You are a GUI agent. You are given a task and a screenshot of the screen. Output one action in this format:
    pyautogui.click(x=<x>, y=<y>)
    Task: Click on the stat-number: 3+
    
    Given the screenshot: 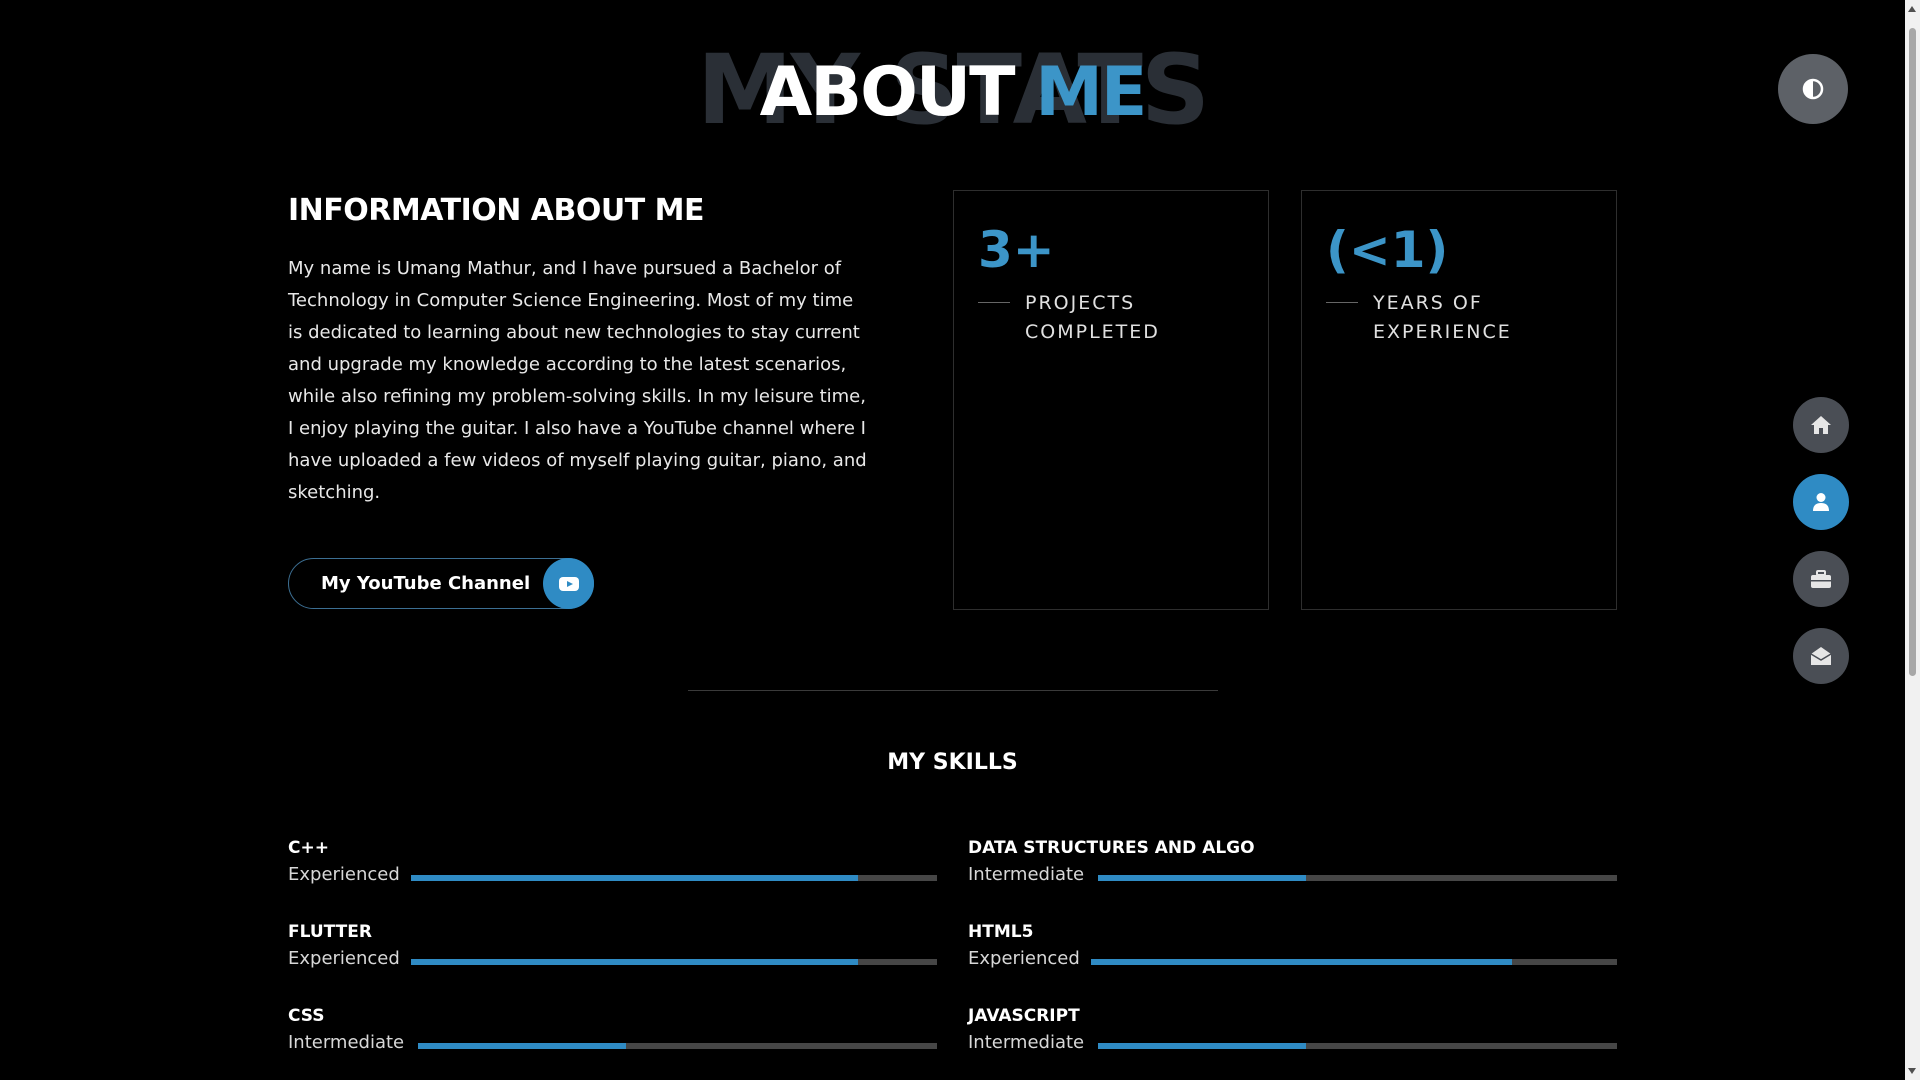 What is the action you would take?
    pyautogui.click(x=1016, y=250)
    